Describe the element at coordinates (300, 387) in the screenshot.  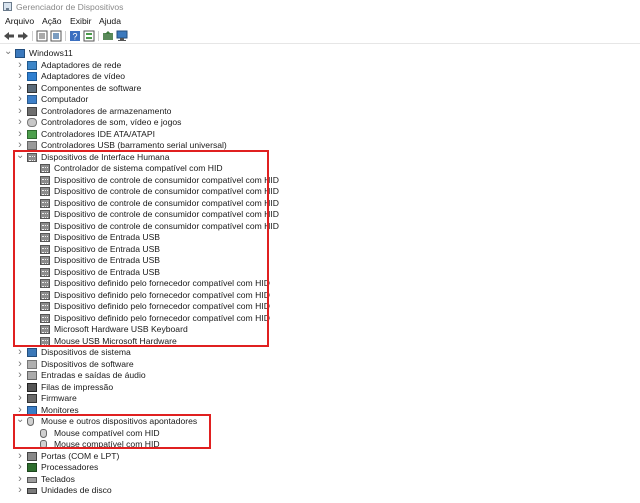
I see `category-node: › Filas de impressão` at that location.